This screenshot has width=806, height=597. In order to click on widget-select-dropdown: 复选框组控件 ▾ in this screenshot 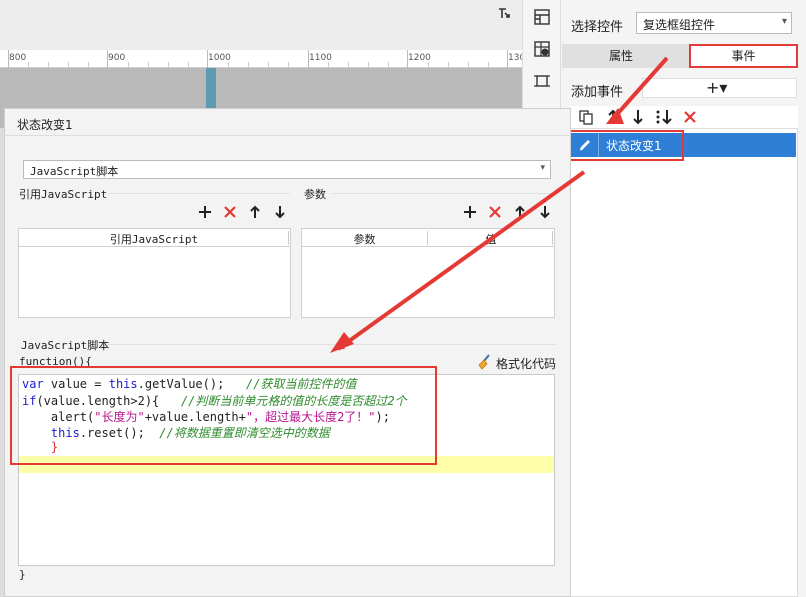, I will do `click(714, 23)`.